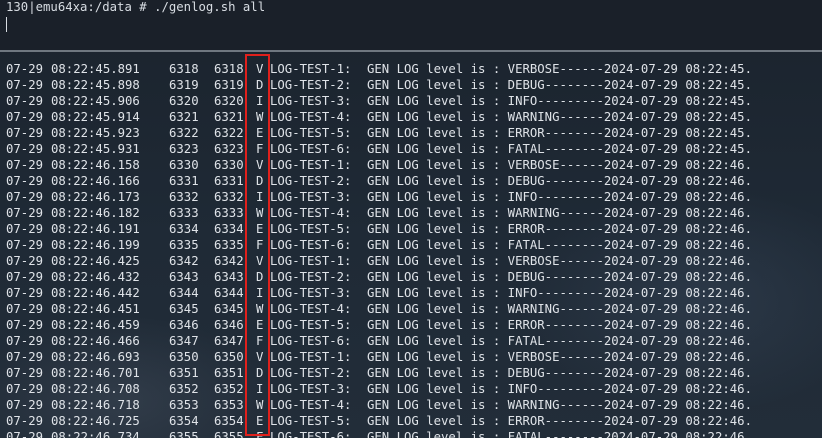 The height and width of the screenshot is (438, 822). What do you see at coordinates (95, 229) in the screenshot?
I see `log-time: 08:22:46.191` at bounding box center [95, 229].